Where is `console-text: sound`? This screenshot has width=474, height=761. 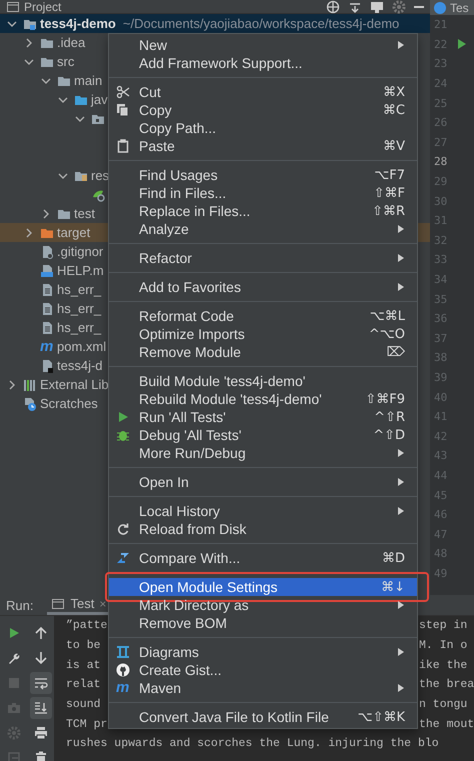 console-text: sound is located at coordinates (83, 705).